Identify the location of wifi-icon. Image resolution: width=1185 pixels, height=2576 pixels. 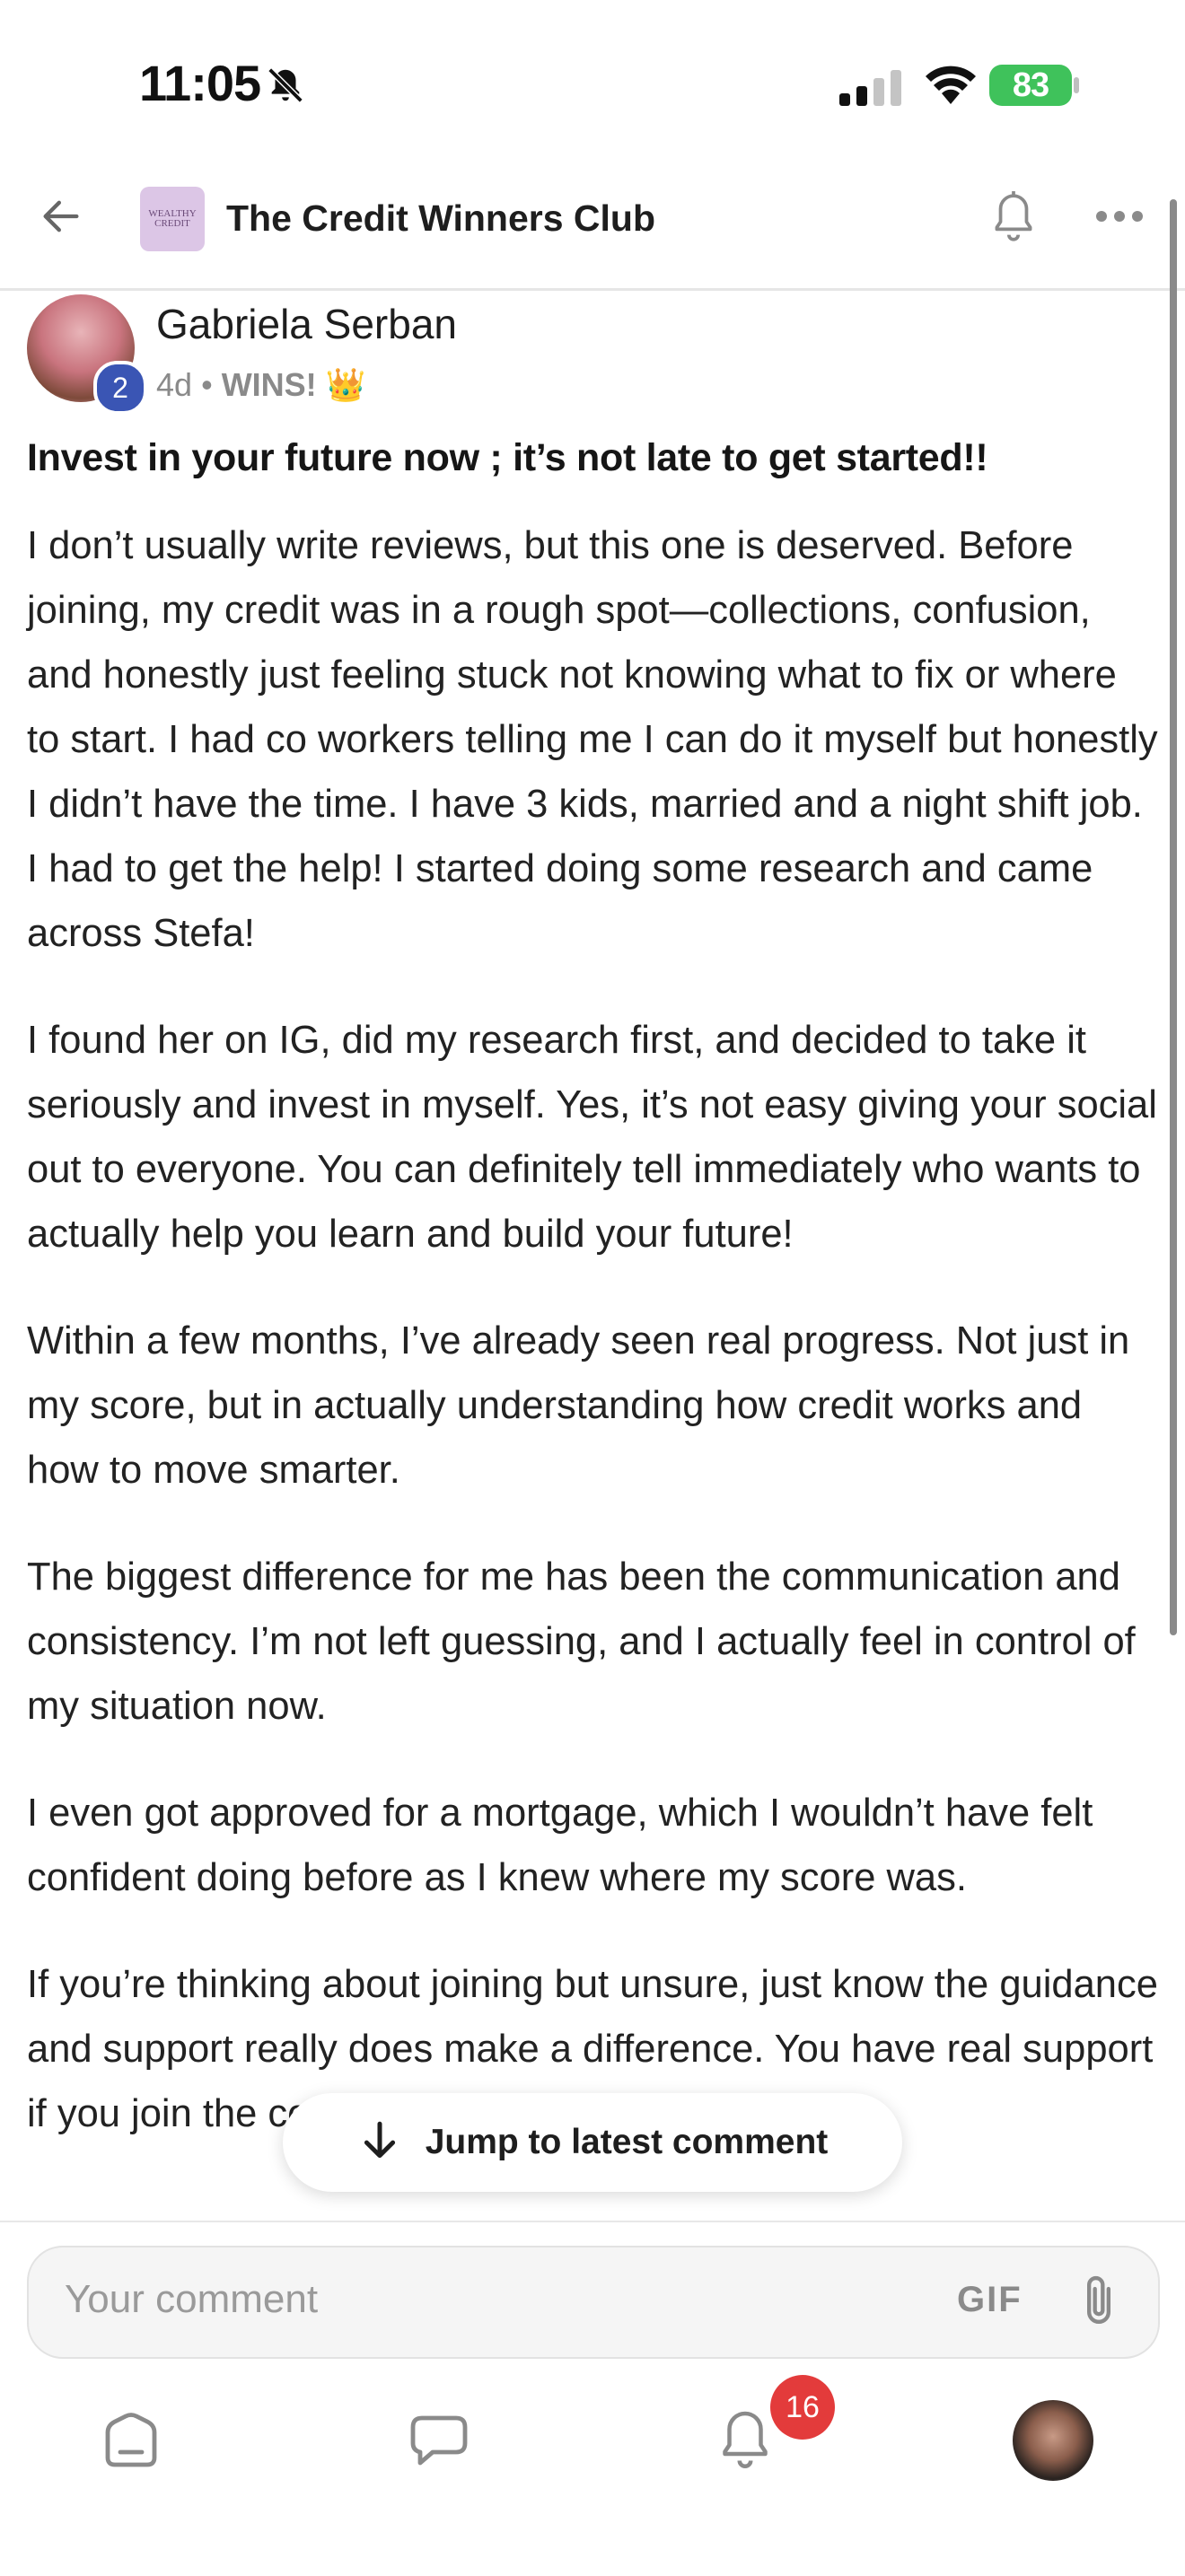
(951, 86).